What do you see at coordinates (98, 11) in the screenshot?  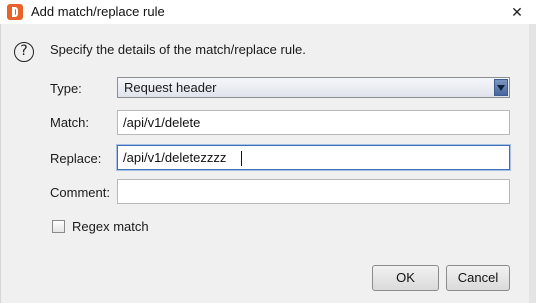 I see `window-title: Add match/replace rule` at bounding box center [98, 11].